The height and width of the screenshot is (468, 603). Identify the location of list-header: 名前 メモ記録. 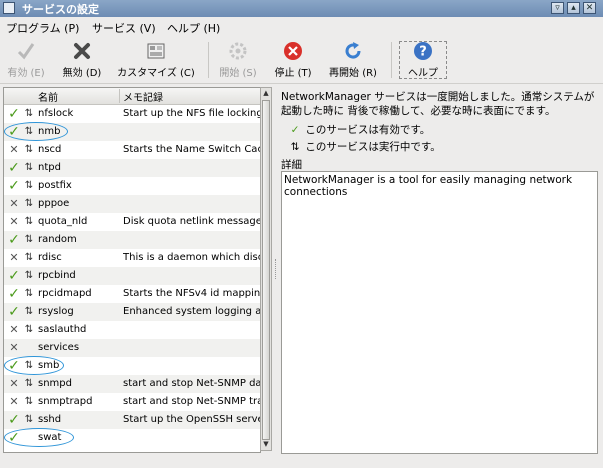
(132, 96).